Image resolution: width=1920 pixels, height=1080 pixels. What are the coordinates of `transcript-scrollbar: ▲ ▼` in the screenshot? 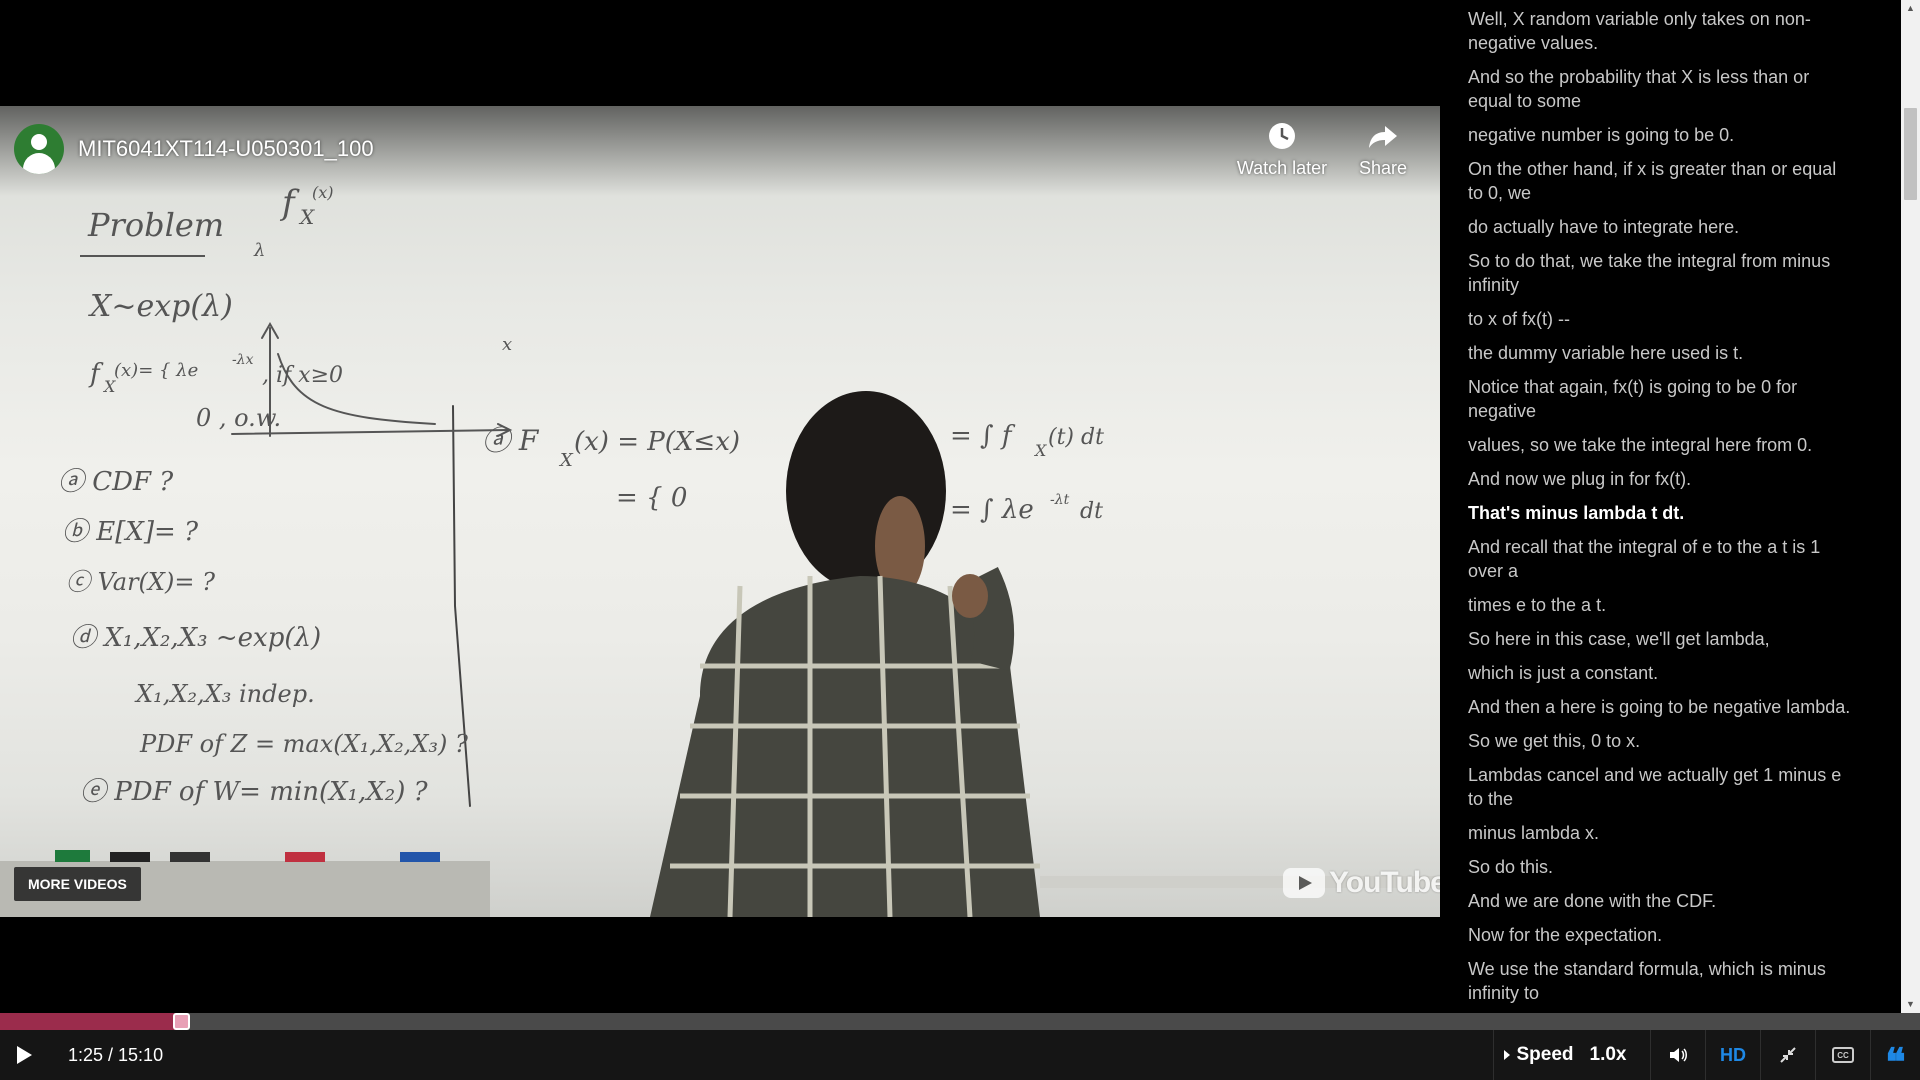 It's located at (1910, 506).